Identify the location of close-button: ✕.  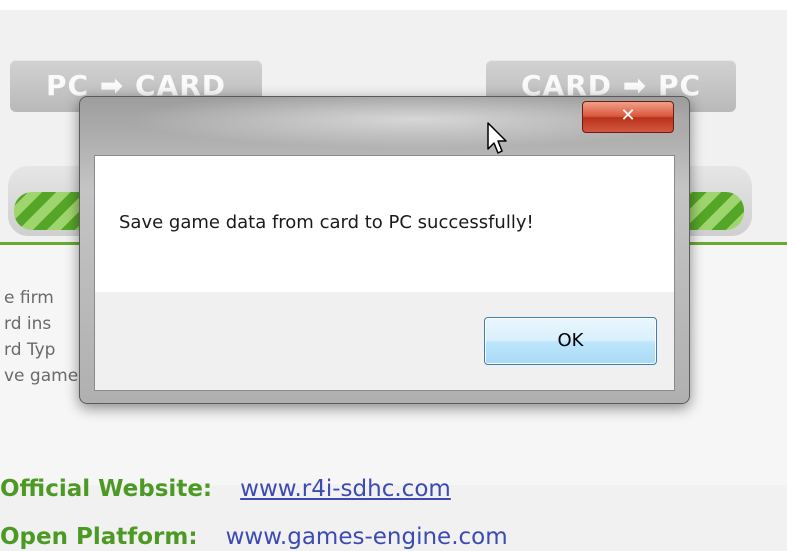
(628, 117).